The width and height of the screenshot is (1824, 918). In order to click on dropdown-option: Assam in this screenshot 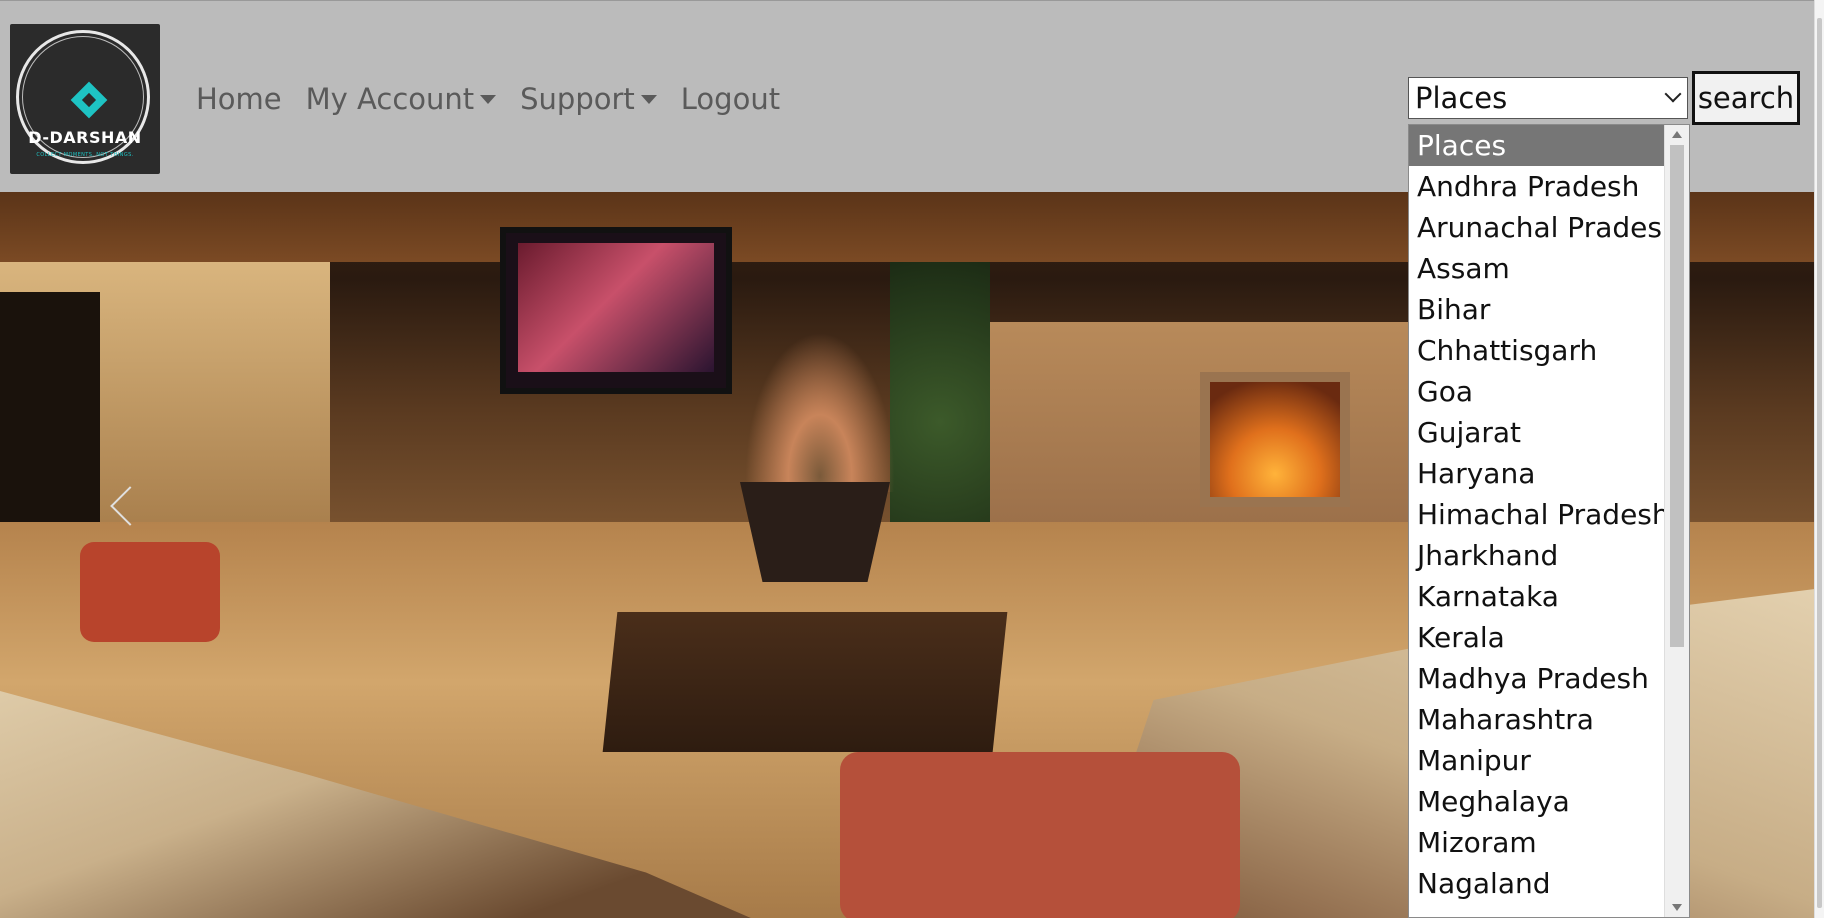, I will do `click(1537, 268)`.